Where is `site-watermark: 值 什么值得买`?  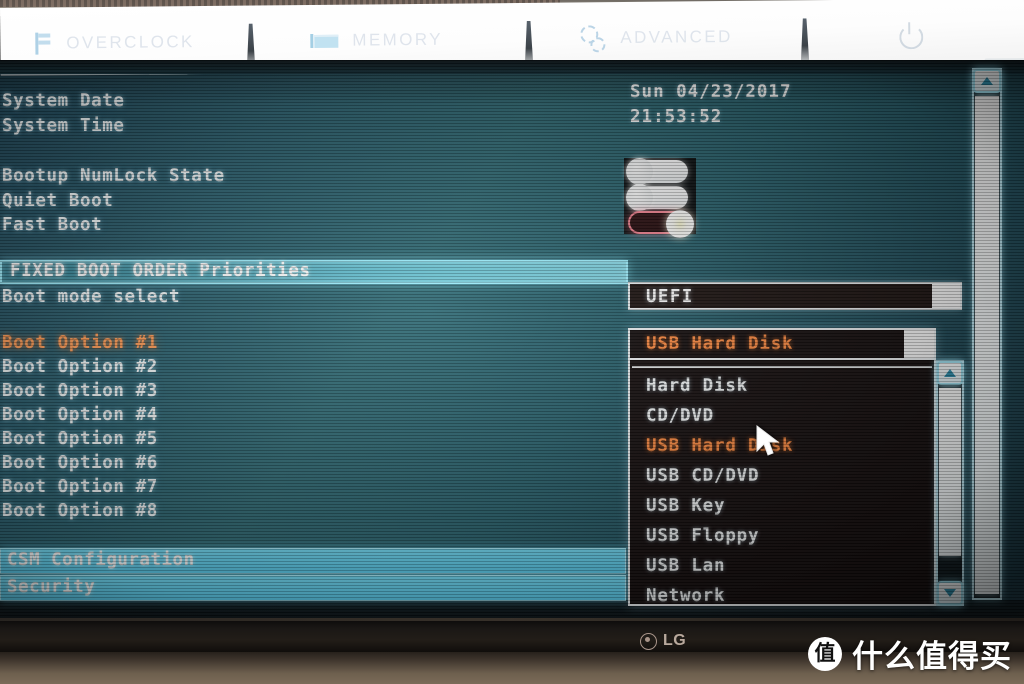 site-watermark: 值 什么值得买 is located at coordinates (910, 653).